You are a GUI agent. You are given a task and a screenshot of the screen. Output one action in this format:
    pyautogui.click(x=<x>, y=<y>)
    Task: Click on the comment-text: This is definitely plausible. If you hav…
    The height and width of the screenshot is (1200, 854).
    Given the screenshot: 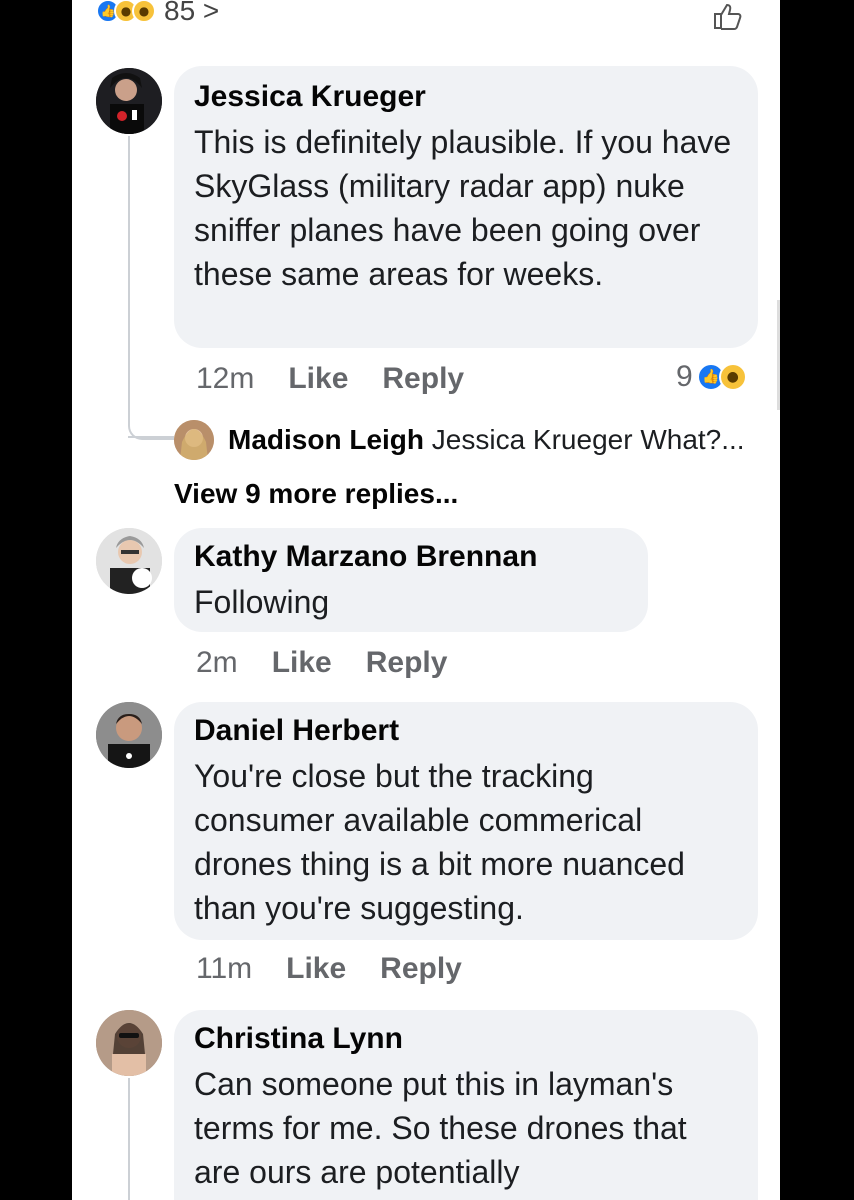 What is the action you would take?
    pyautogui.click(x=463, y=208)
    